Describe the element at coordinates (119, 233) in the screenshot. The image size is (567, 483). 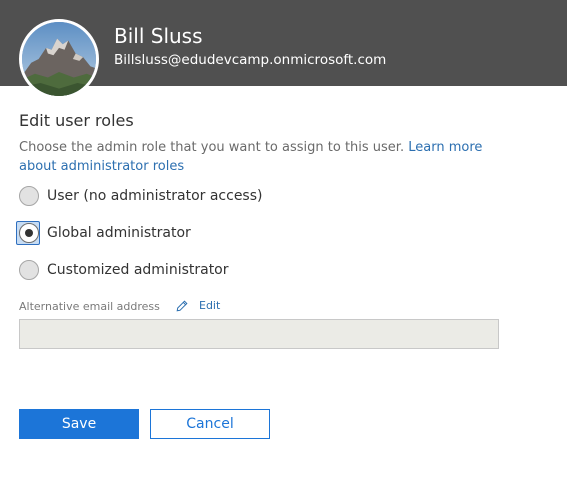
I see `role-label-global-admin: Global administrator` at that location.